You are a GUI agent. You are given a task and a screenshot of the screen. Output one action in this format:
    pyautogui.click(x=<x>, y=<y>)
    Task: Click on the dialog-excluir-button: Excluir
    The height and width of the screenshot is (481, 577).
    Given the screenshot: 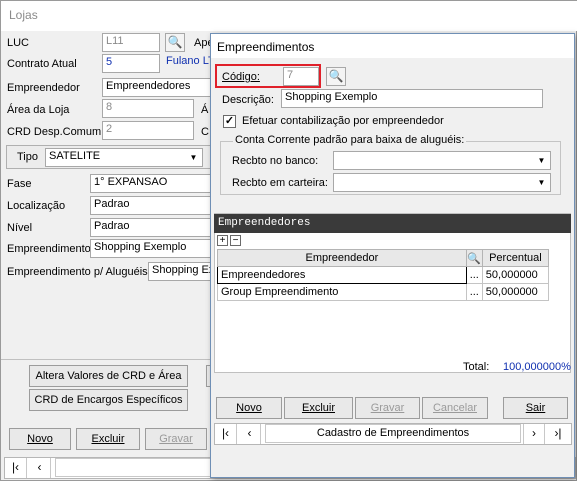 What is the action you would take?
    pyautogui.click(x=318, y=408)
    